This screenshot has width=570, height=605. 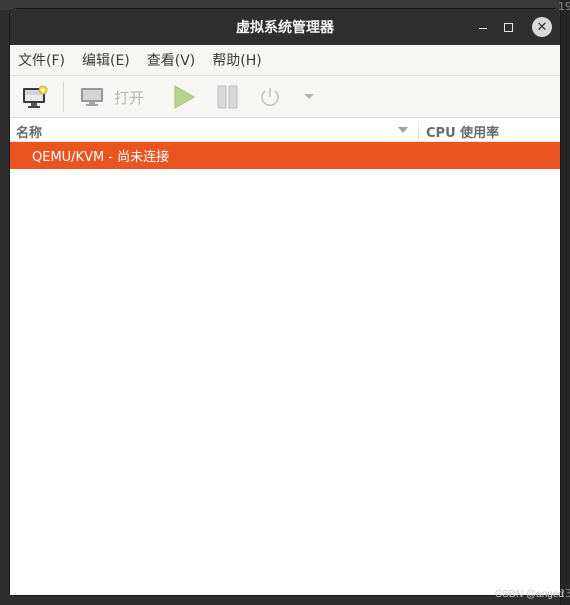 I want to click on column-header-cpu: CPU 使用率, so click(x=462, y=131).